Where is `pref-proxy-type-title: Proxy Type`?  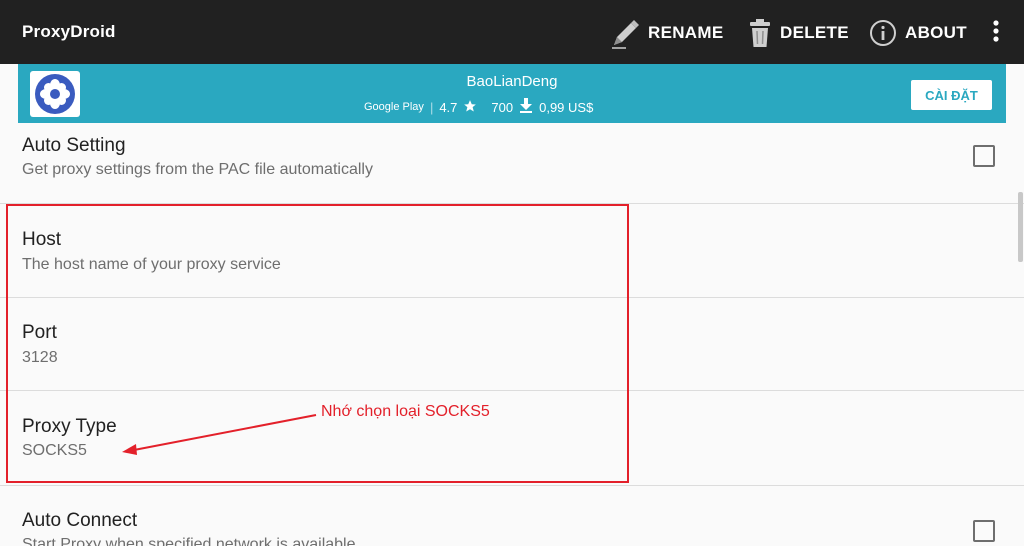
pref-proxy-type-title: Proxy Type is located at coordinates (69, 426).